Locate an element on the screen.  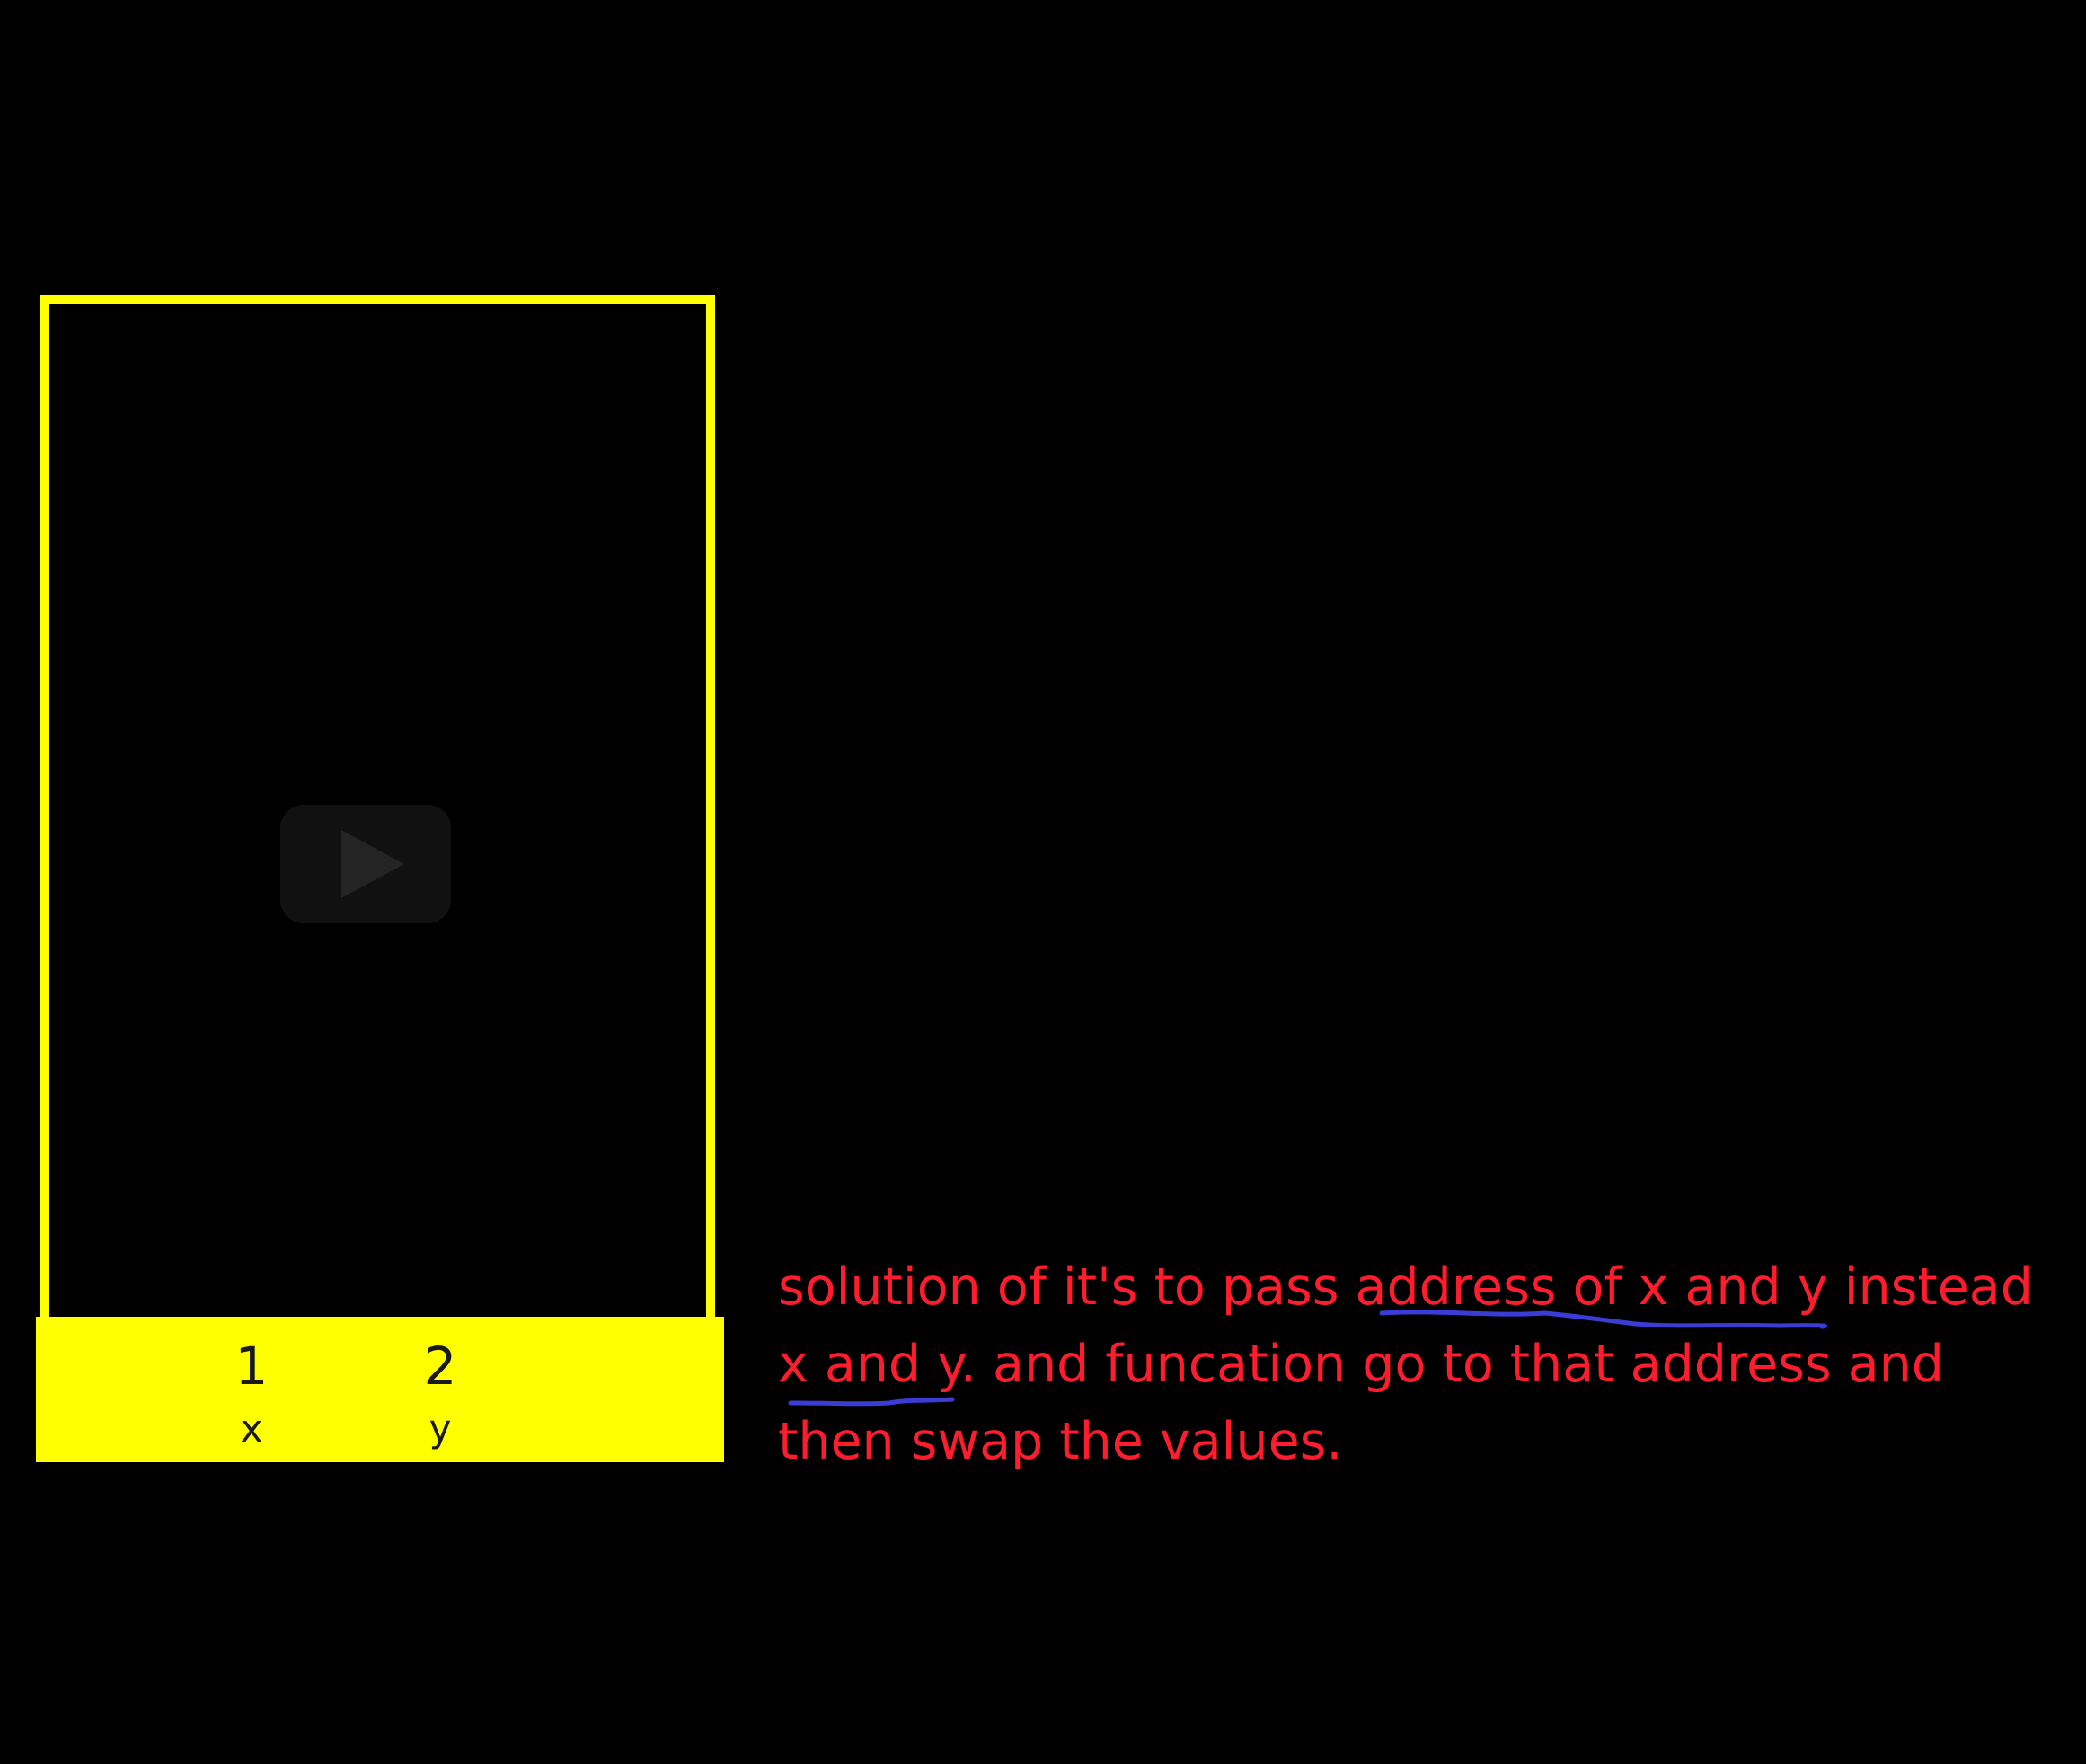
cell-name: x is located at coordinates (251, 1429).